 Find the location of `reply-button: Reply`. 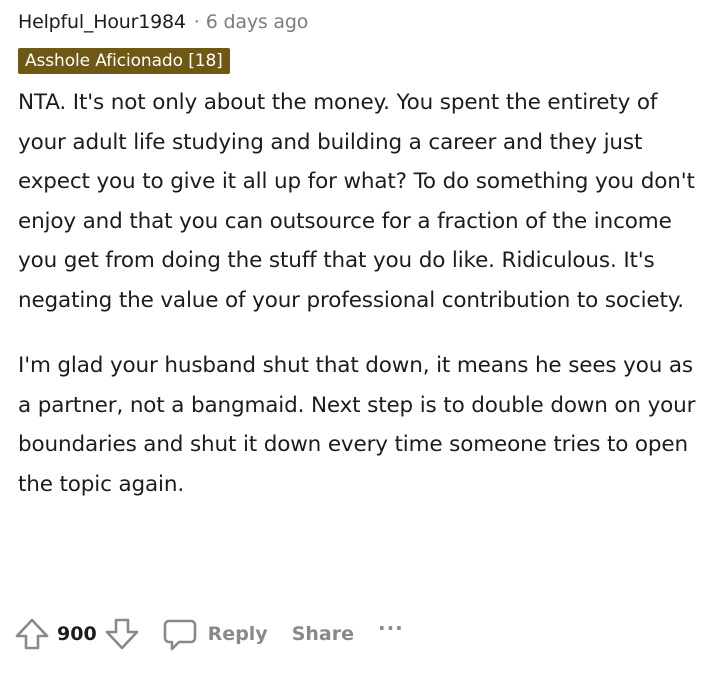

reply-button: Reply is located at coordinates (215, 634).